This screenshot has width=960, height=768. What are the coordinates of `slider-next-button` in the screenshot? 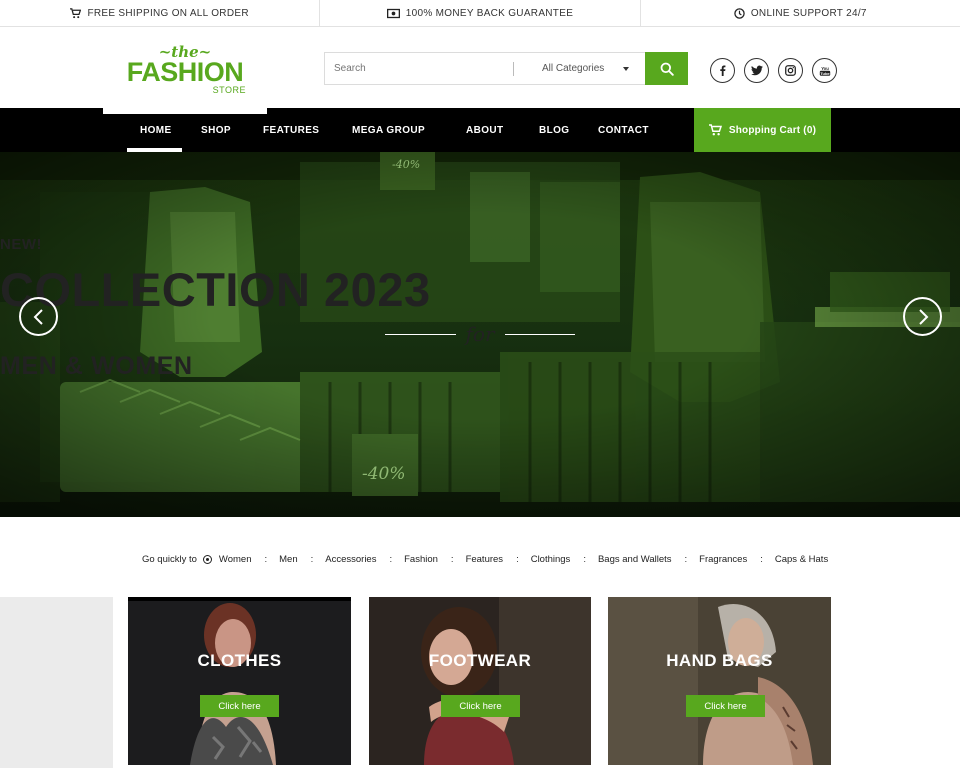 It's located at (922, 316).